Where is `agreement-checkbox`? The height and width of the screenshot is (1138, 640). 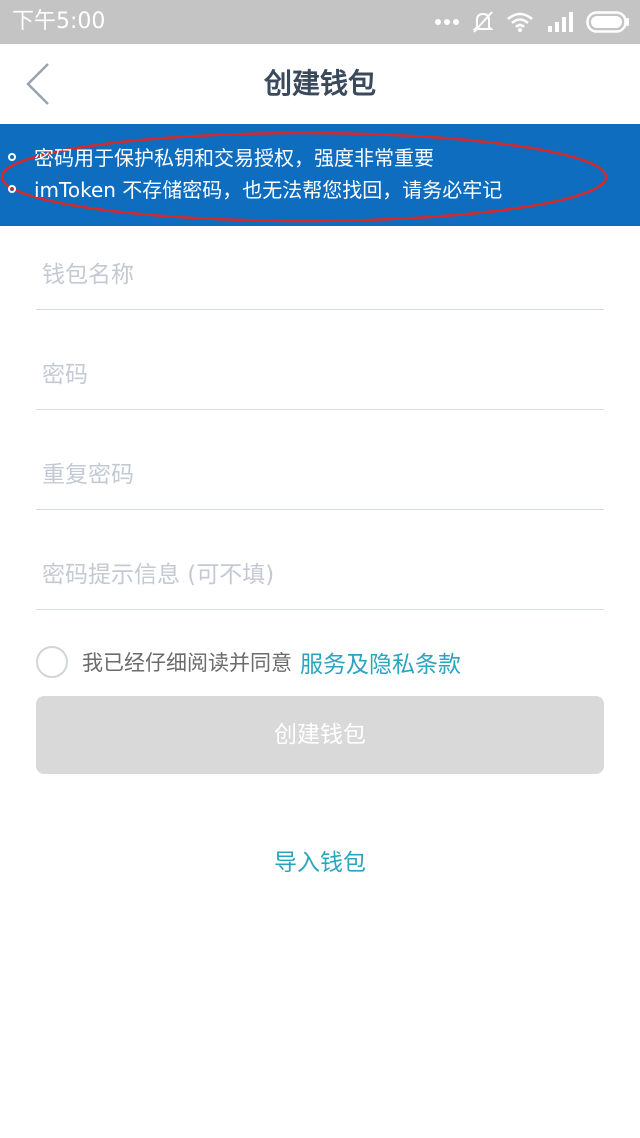 agreement-checkbox is located at coordinates (52, 662).